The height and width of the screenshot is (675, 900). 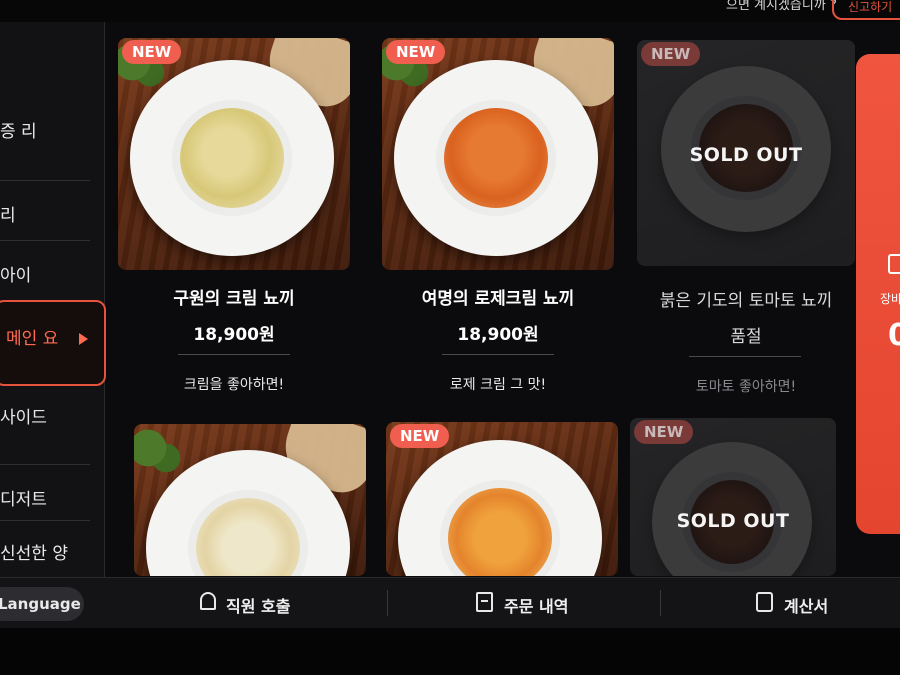 I want to click on top-action-label: 신고하기, so click(x=870, y=7).